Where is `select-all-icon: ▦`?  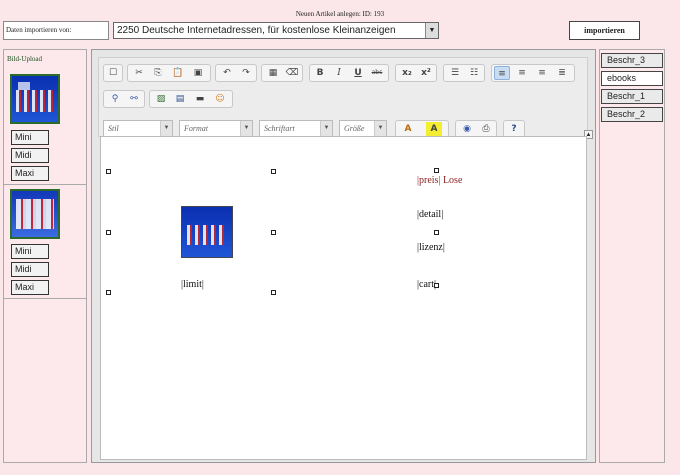 select-all-icon: ▦ is located at coordinates (273, 73).